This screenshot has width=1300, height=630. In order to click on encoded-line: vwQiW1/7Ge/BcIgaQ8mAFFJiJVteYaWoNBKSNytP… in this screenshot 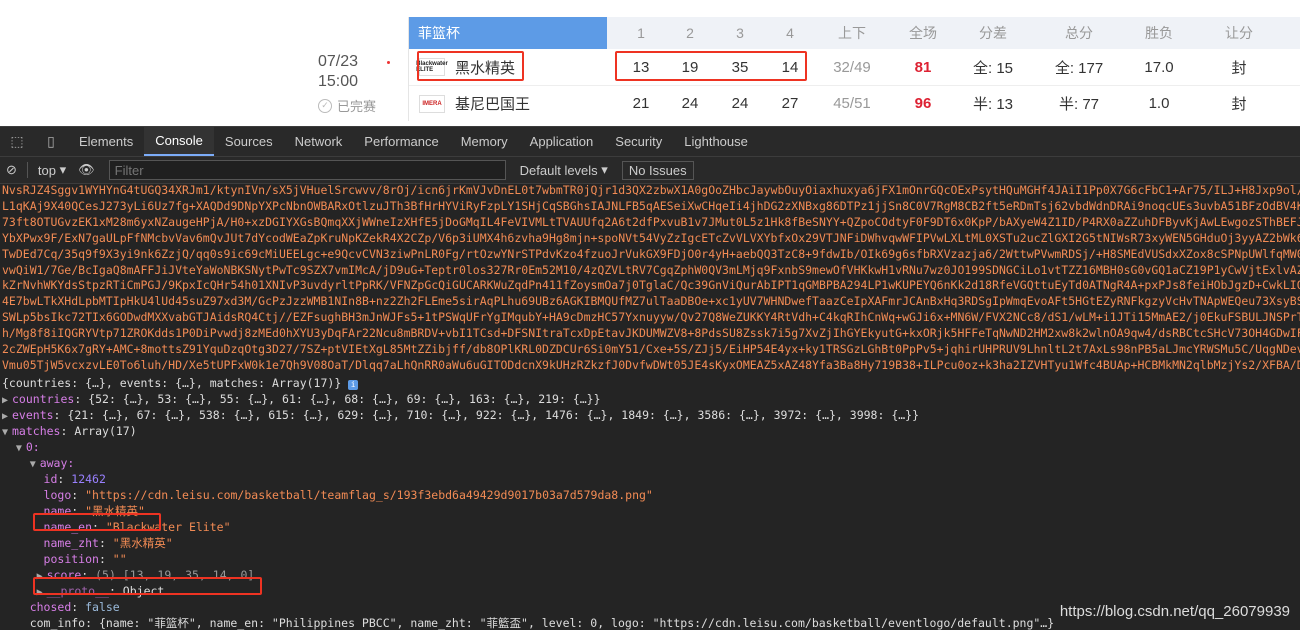, I will do `click(651, 269)`.